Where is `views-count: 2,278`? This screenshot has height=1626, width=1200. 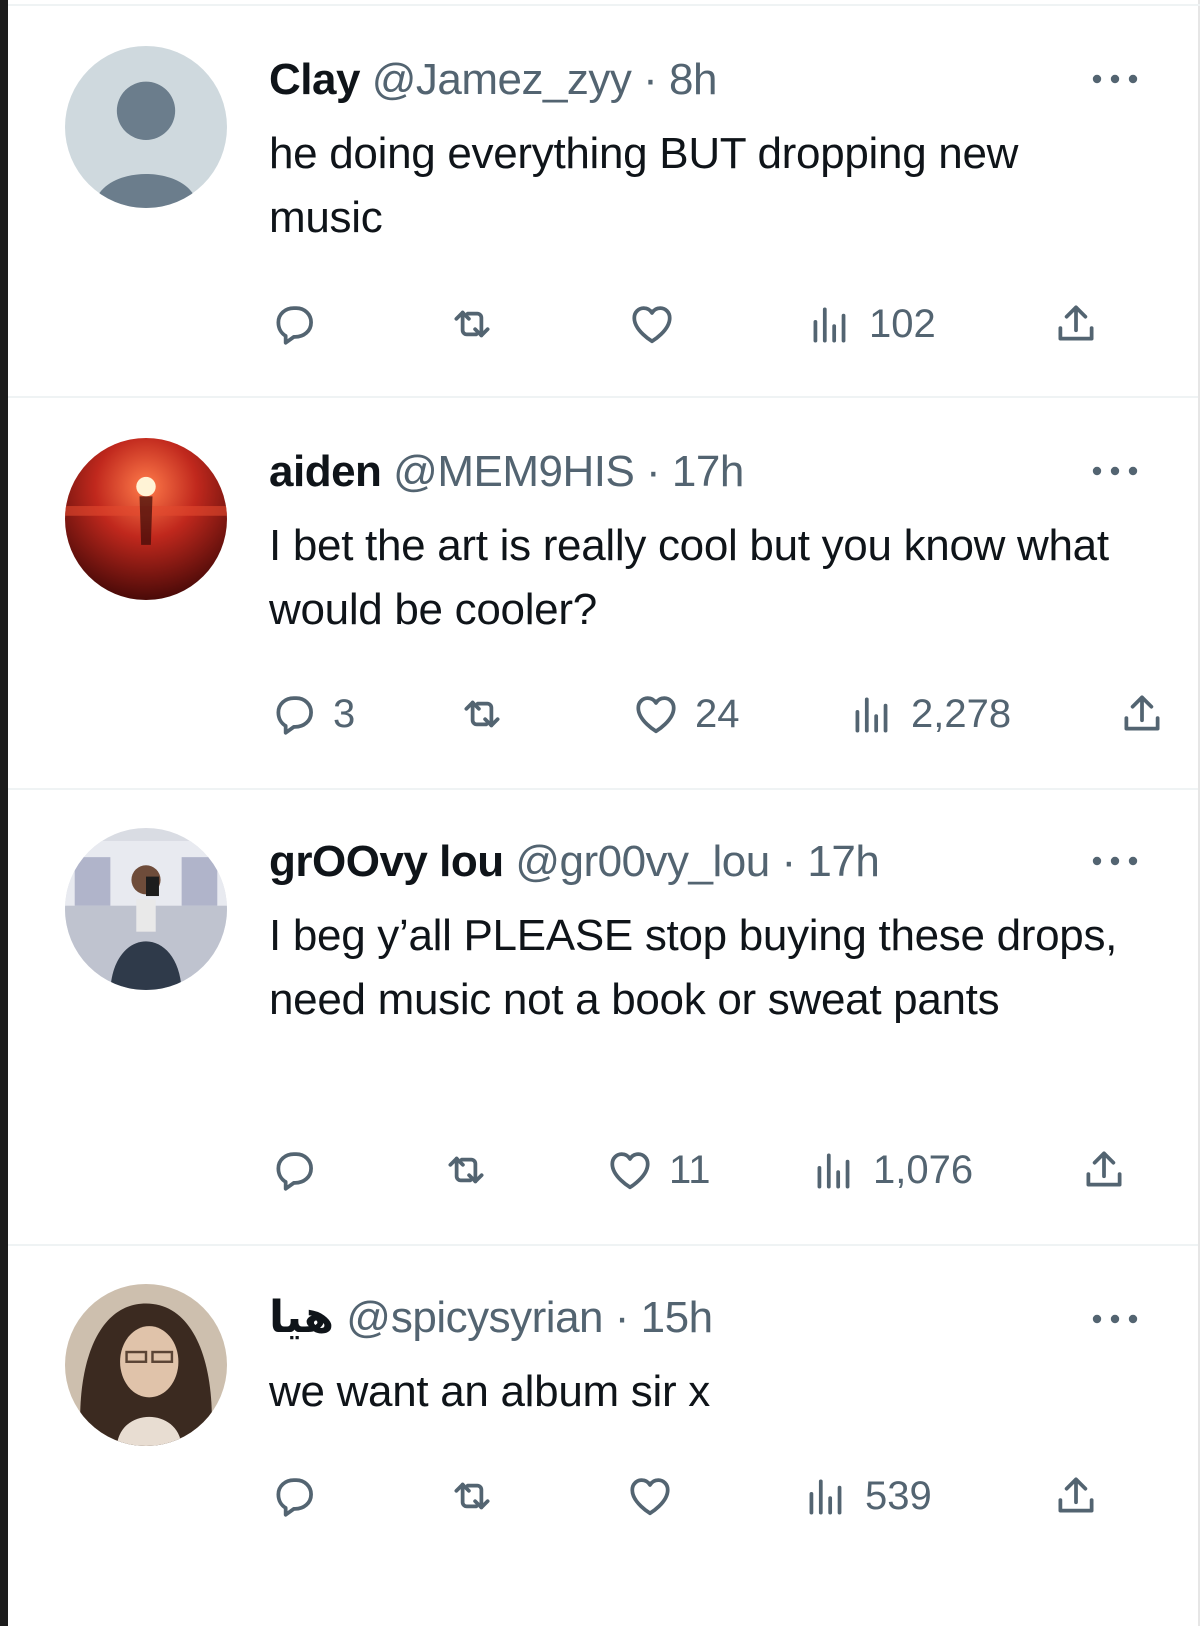
views-count: 2,278 is located at coordinates (961, 713).